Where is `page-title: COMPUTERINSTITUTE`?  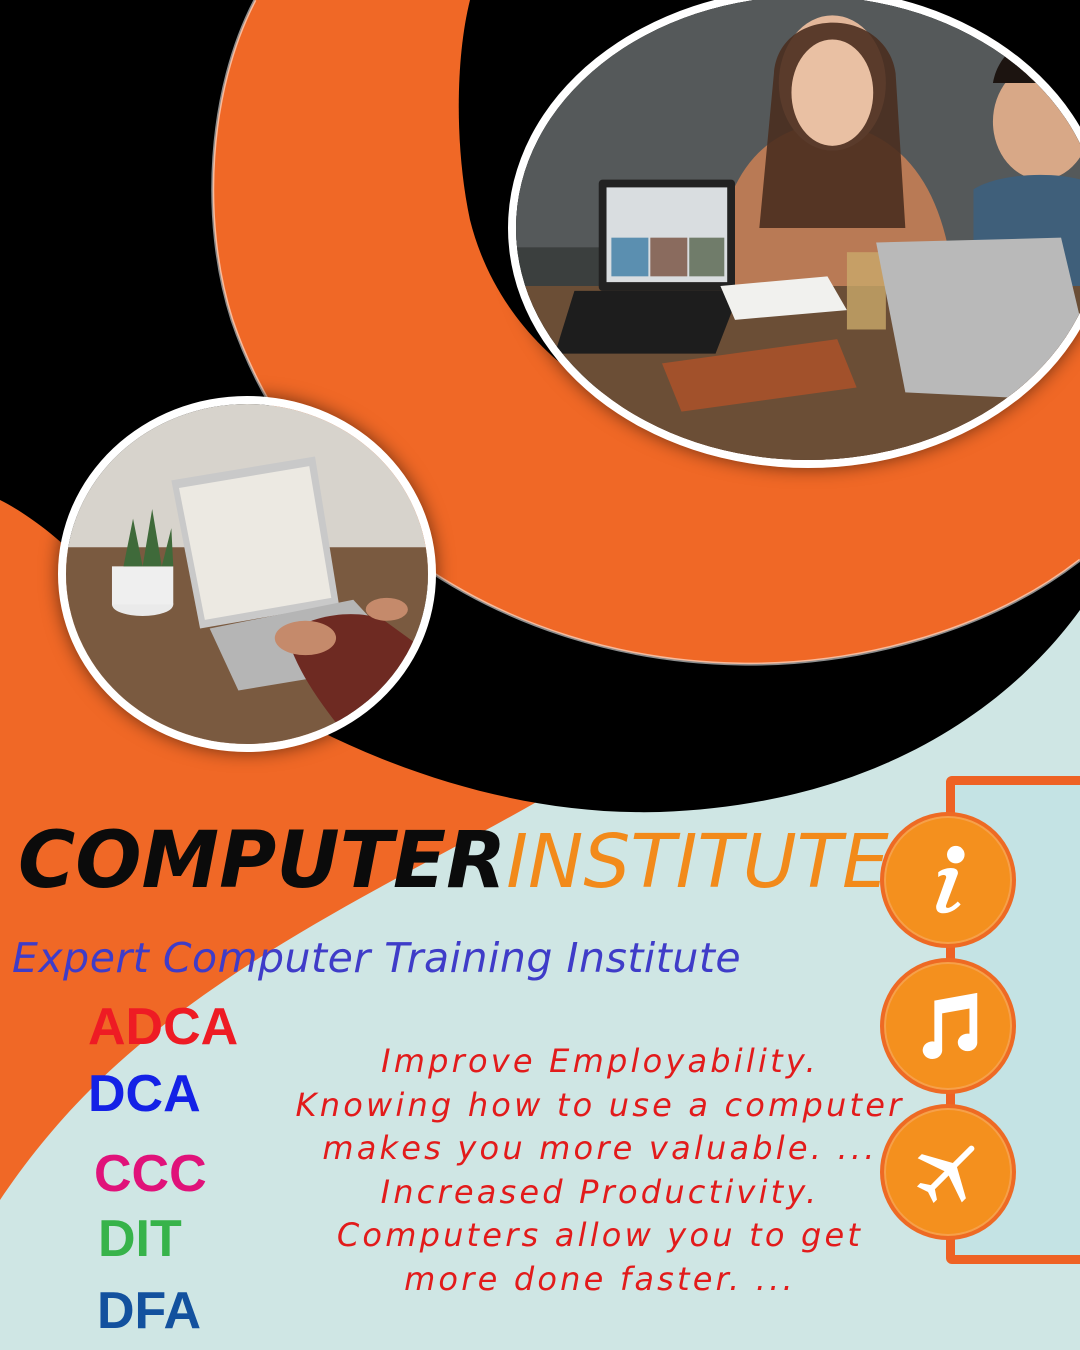
page-title: COMPUTERINSTITUTE is located at coordinates (453, 861).